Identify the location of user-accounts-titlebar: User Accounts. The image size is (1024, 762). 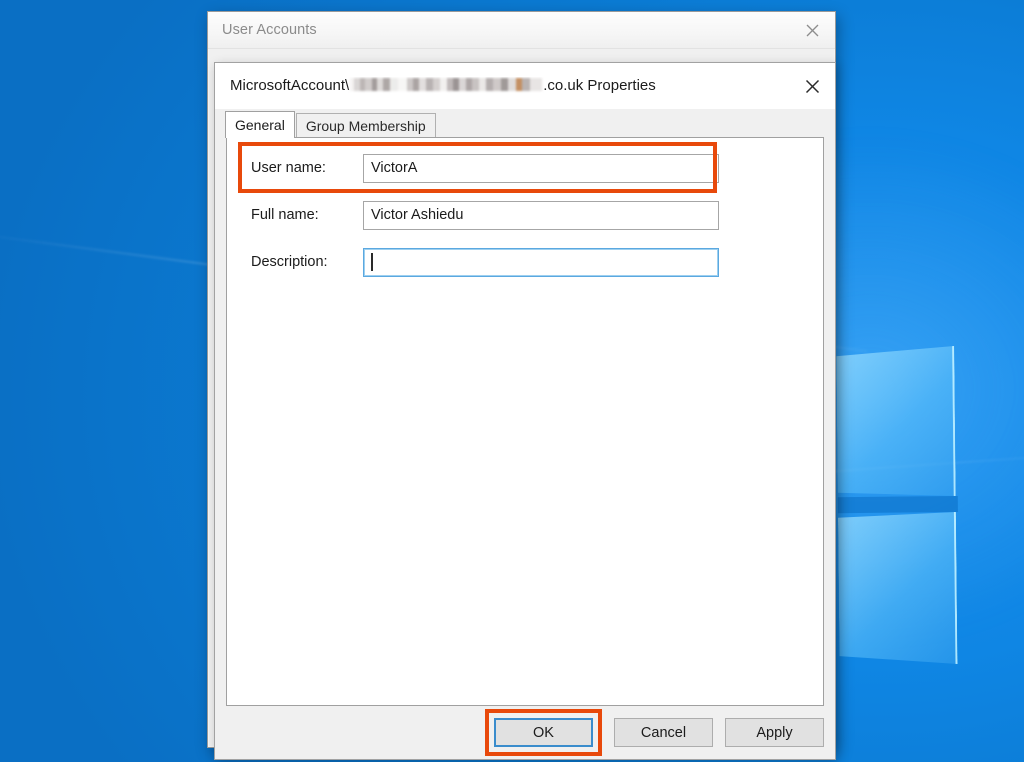
(521, 30).